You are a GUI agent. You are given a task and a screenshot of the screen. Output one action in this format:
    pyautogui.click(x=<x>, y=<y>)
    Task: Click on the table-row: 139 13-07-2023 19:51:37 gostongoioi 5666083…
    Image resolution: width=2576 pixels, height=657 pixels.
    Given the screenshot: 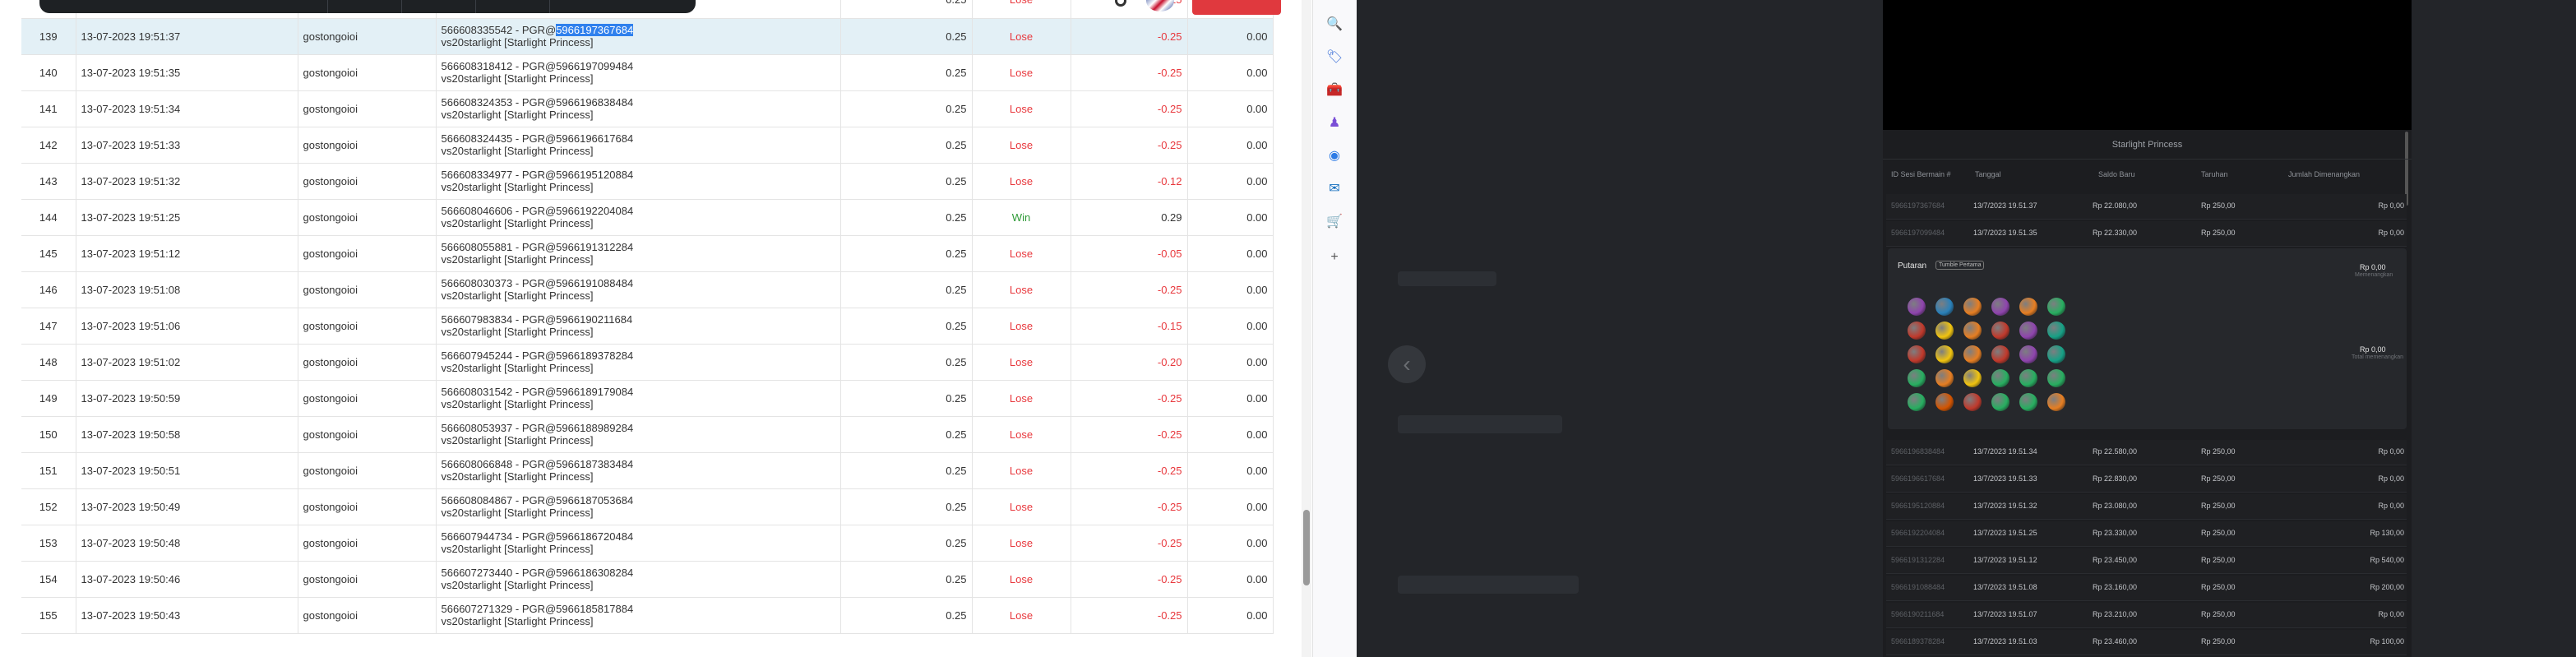 What is the action you would take?
    pyautogui.click(x=647, y=37)
    